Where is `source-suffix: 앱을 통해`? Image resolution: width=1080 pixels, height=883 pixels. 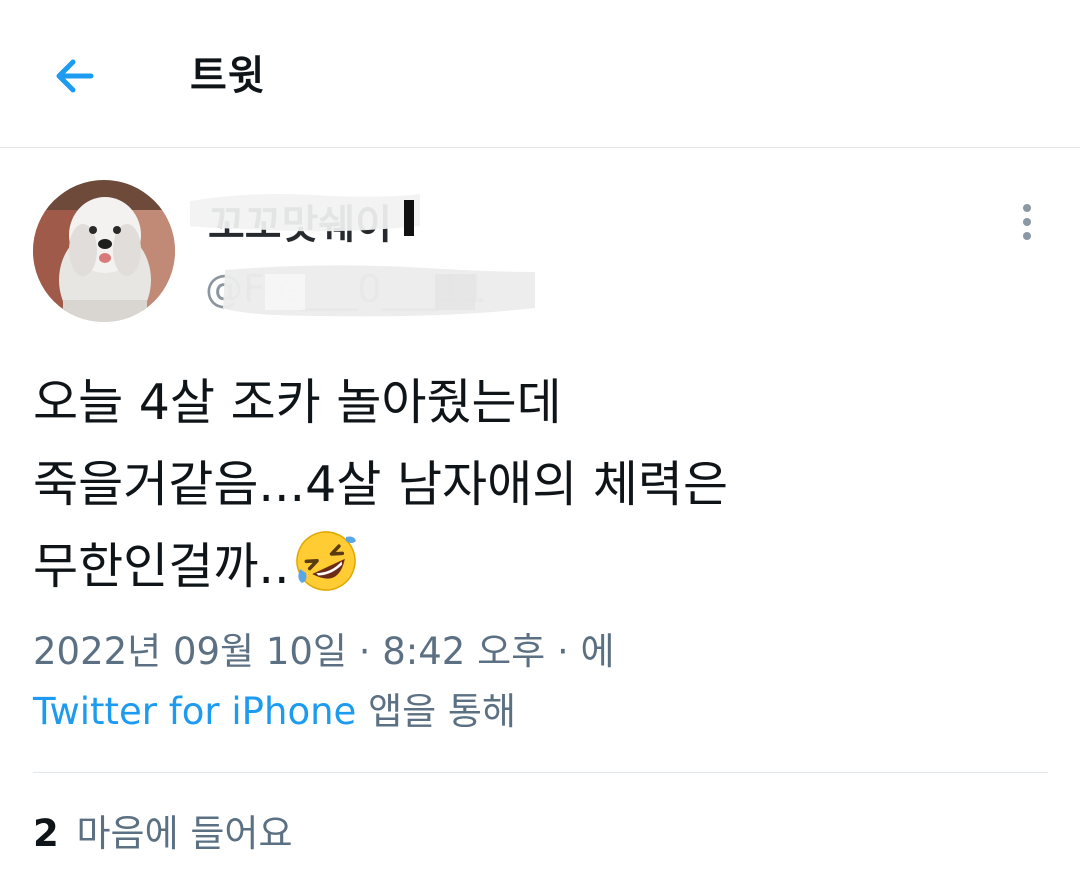
source-suffix: 앱을 통해 is located at coordinates (442, 711).